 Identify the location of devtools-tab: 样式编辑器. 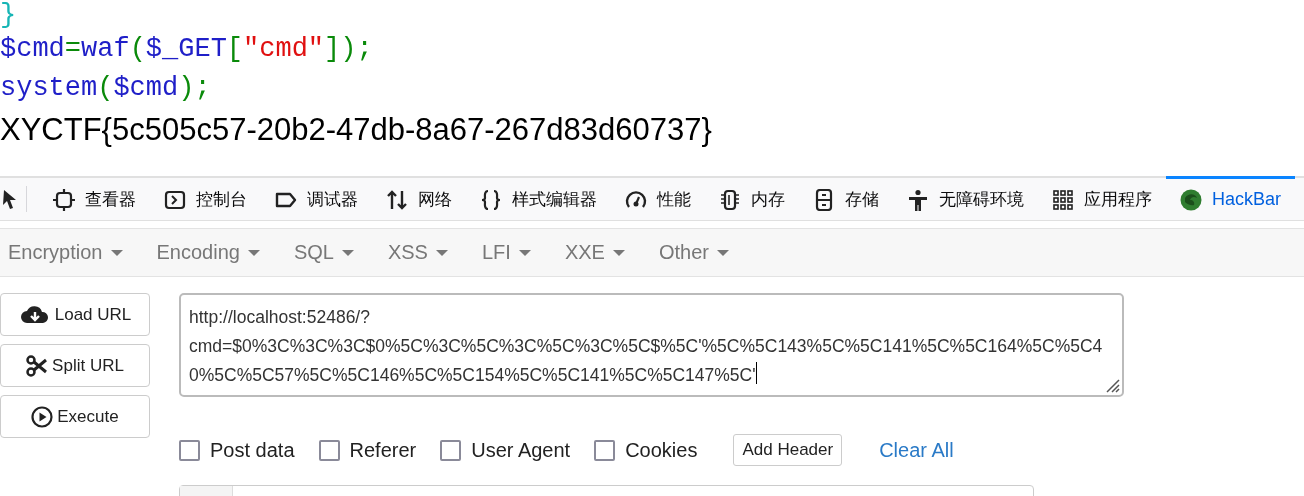
(538, 198).